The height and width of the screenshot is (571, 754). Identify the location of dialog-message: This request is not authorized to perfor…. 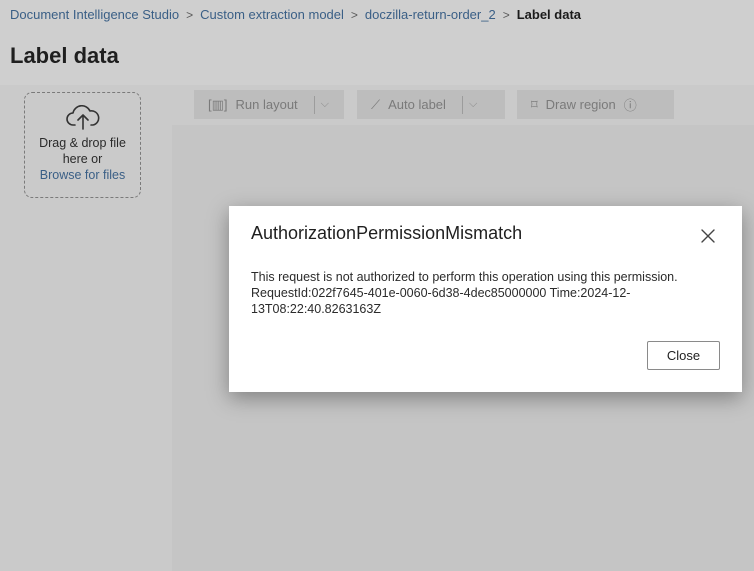
(486, 293).